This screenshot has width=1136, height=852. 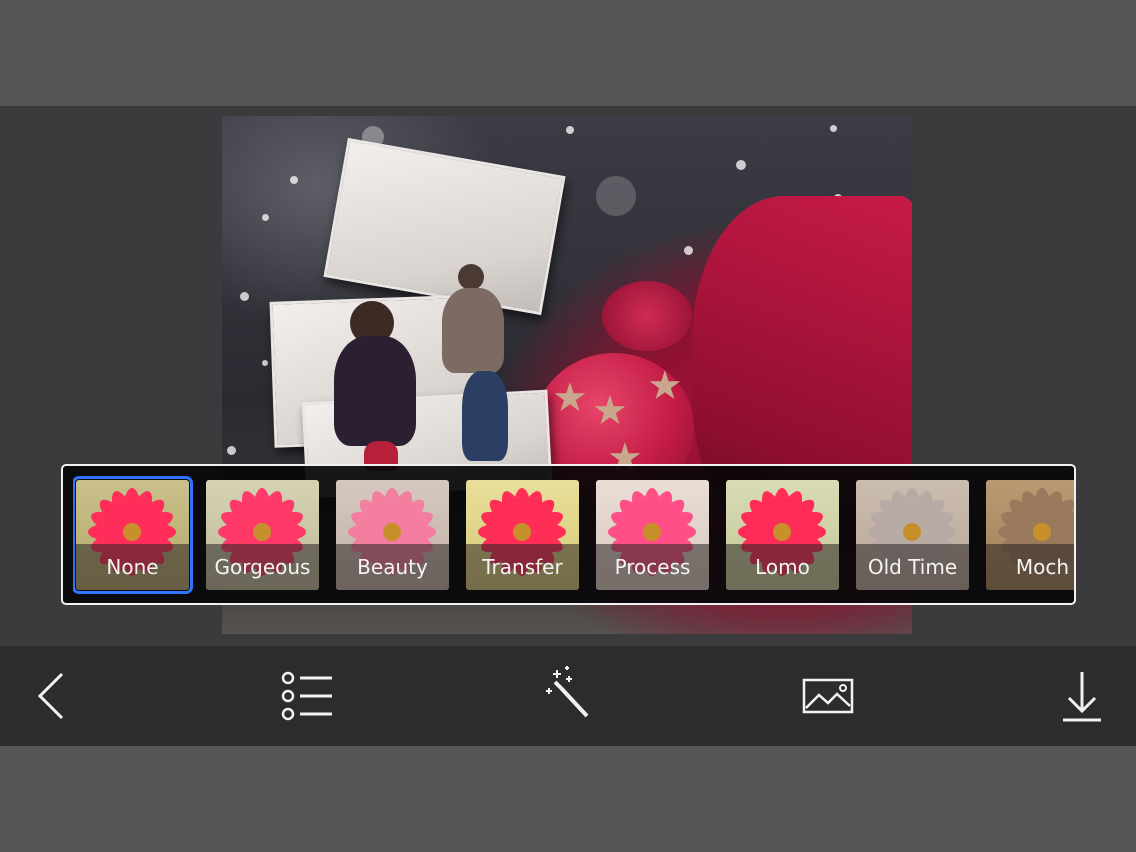 I want to click on image-icon, so click(x=828, y=696).